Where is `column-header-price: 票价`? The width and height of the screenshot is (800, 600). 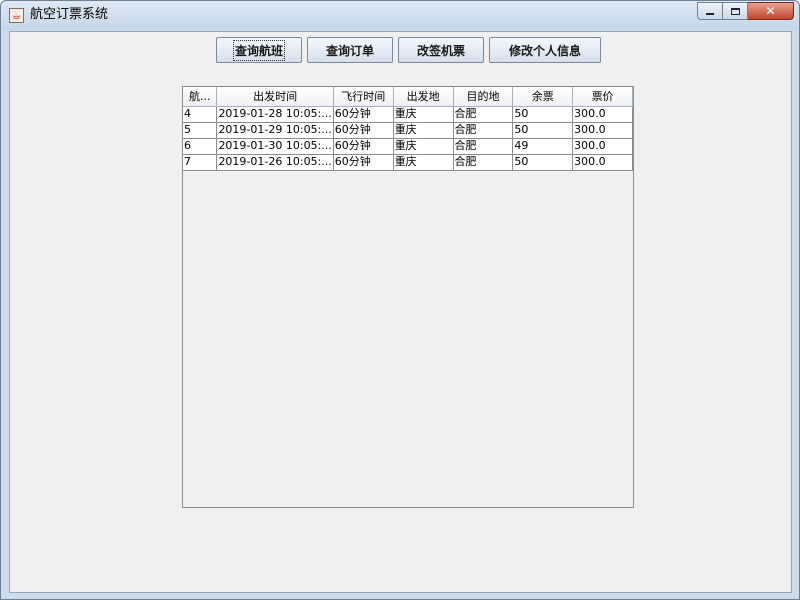 column-header-price: 票价 is located at coordinates (602, 97).